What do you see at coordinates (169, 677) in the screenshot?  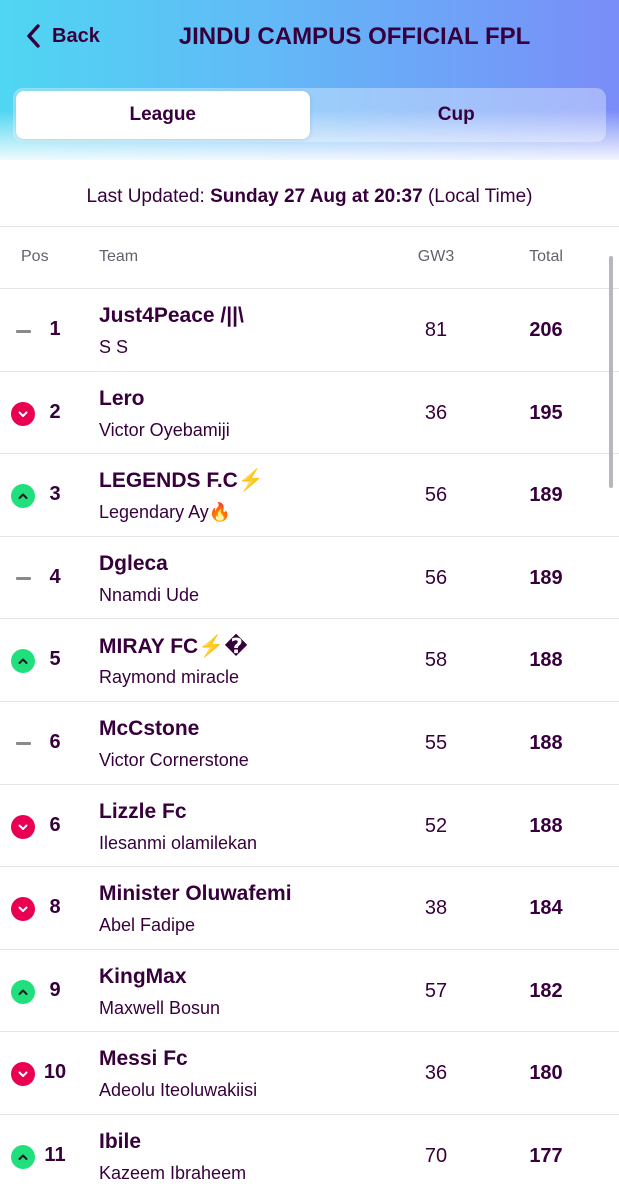 I see `row-manager-name: Raymond miracle` at bounding box center [169, 677].